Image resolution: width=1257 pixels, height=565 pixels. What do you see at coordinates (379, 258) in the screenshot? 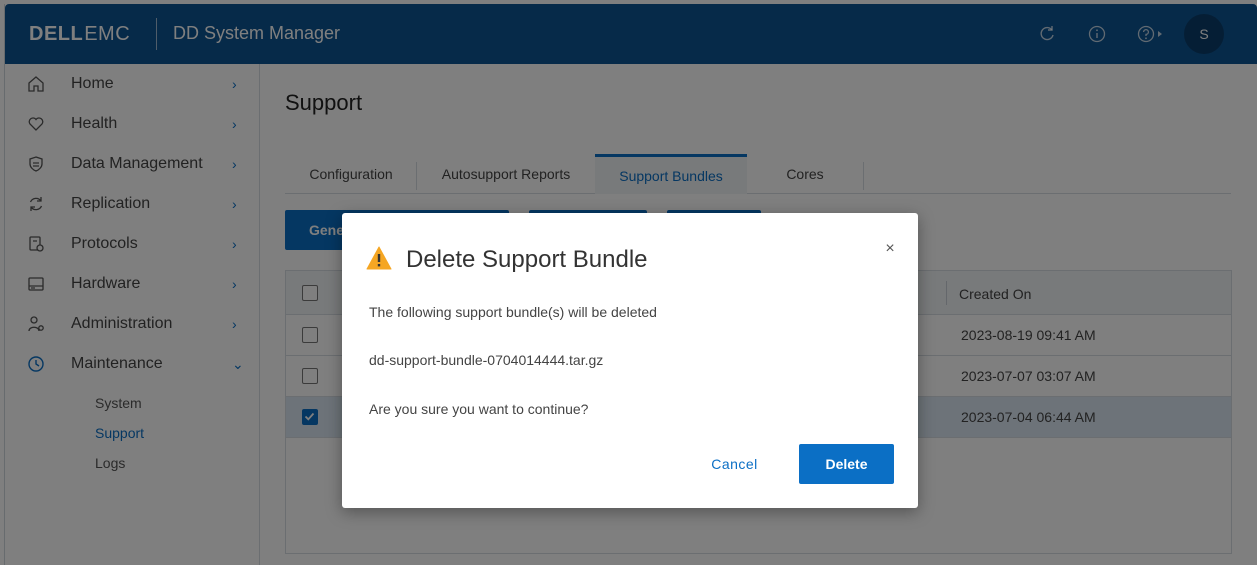
I see `warning-icon` at bounding box center [379, 258].